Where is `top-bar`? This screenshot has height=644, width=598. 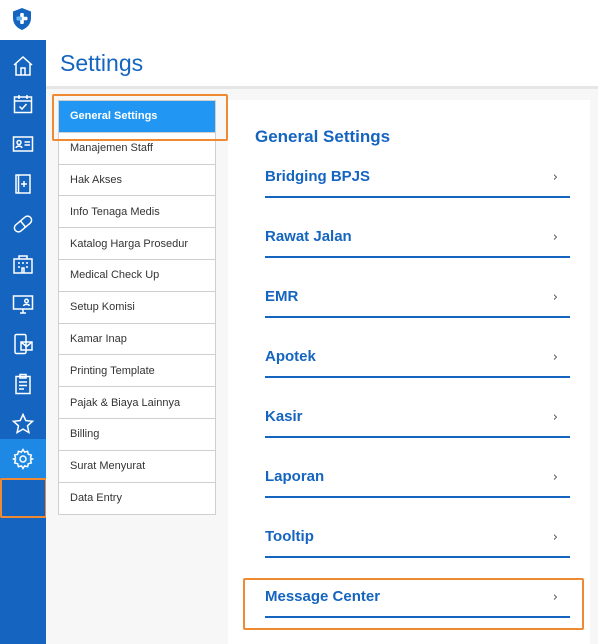 top-bar is located at coordinates (299, 20).